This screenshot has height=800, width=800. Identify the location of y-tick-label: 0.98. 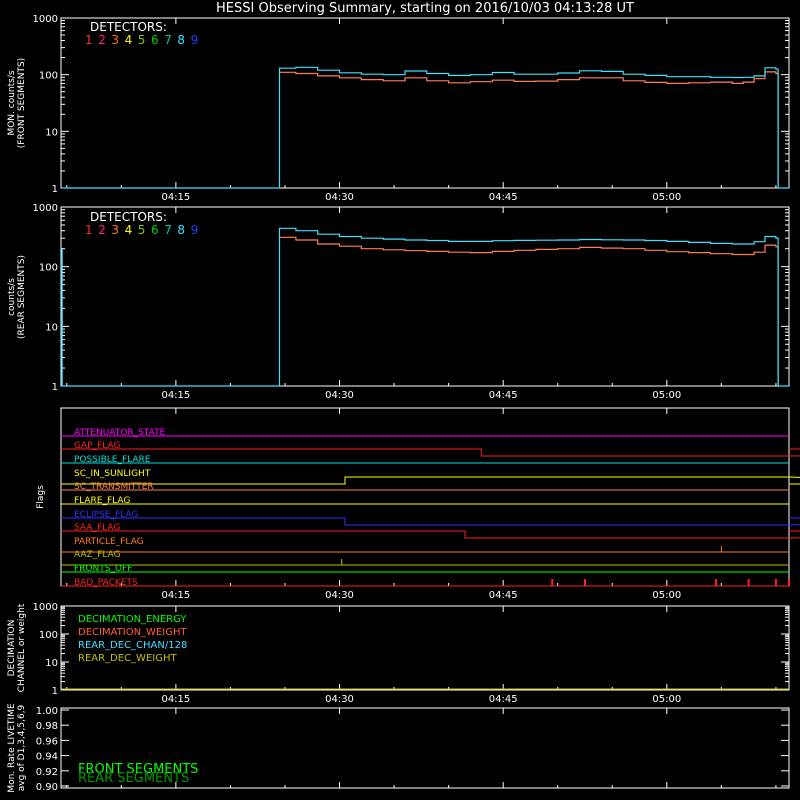
(47, 726).